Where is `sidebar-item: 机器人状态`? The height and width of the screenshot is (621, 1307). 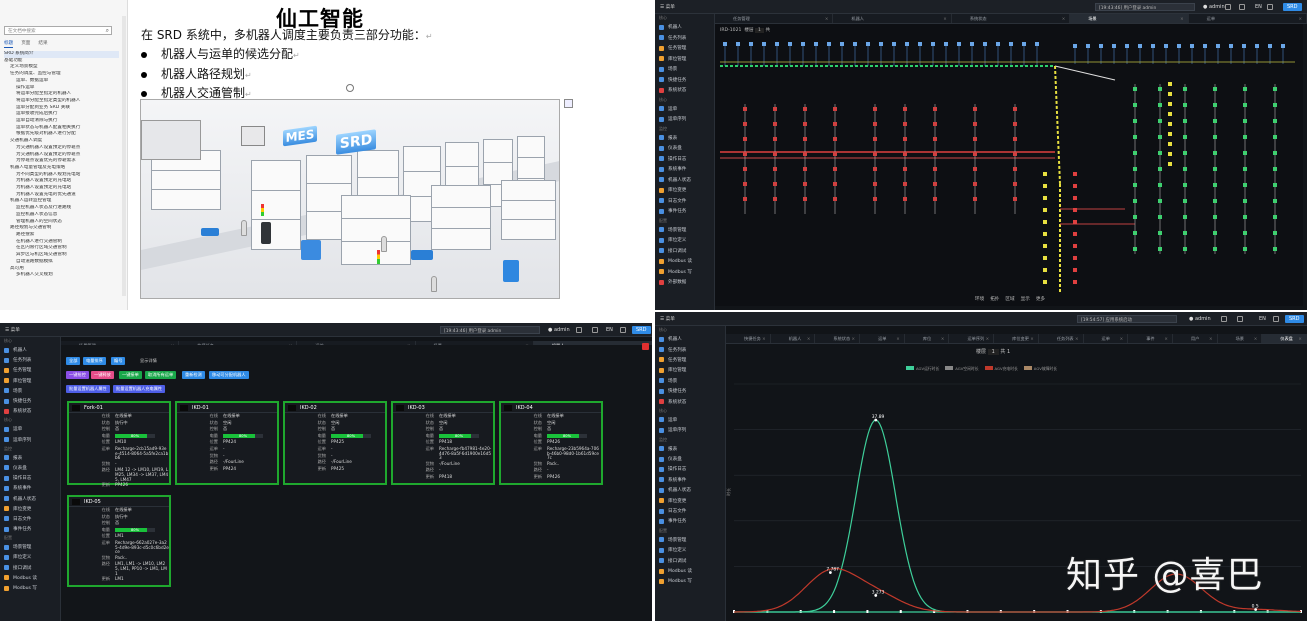 sidebar-item: 机器人状态 is located at coordinates (690, 490).